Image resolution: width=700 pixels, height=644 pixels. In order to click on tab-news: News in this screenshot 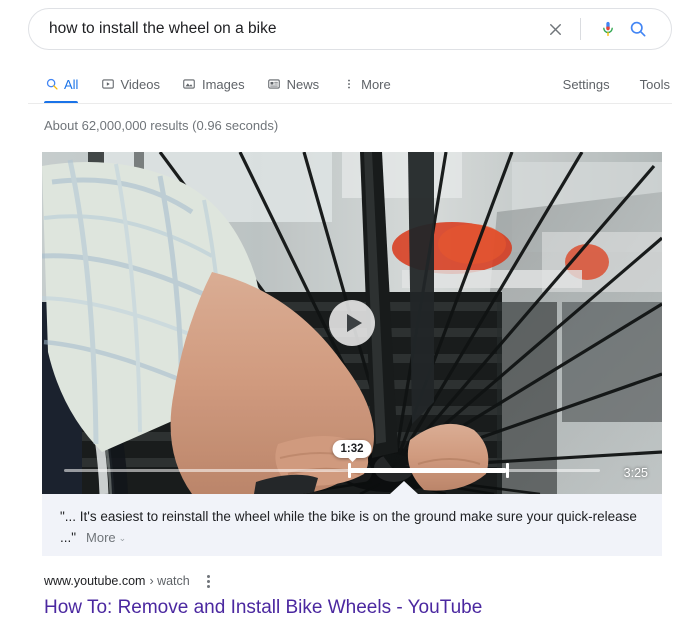, I will do `click(293, 84)`.